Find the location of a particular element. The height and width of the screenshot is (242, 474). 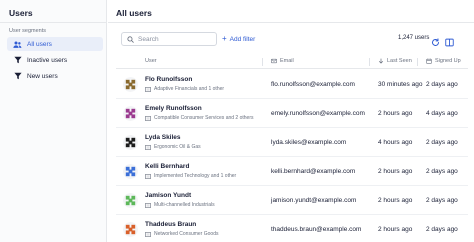

segment-new-users: New users is located at coordinates (55, 76).